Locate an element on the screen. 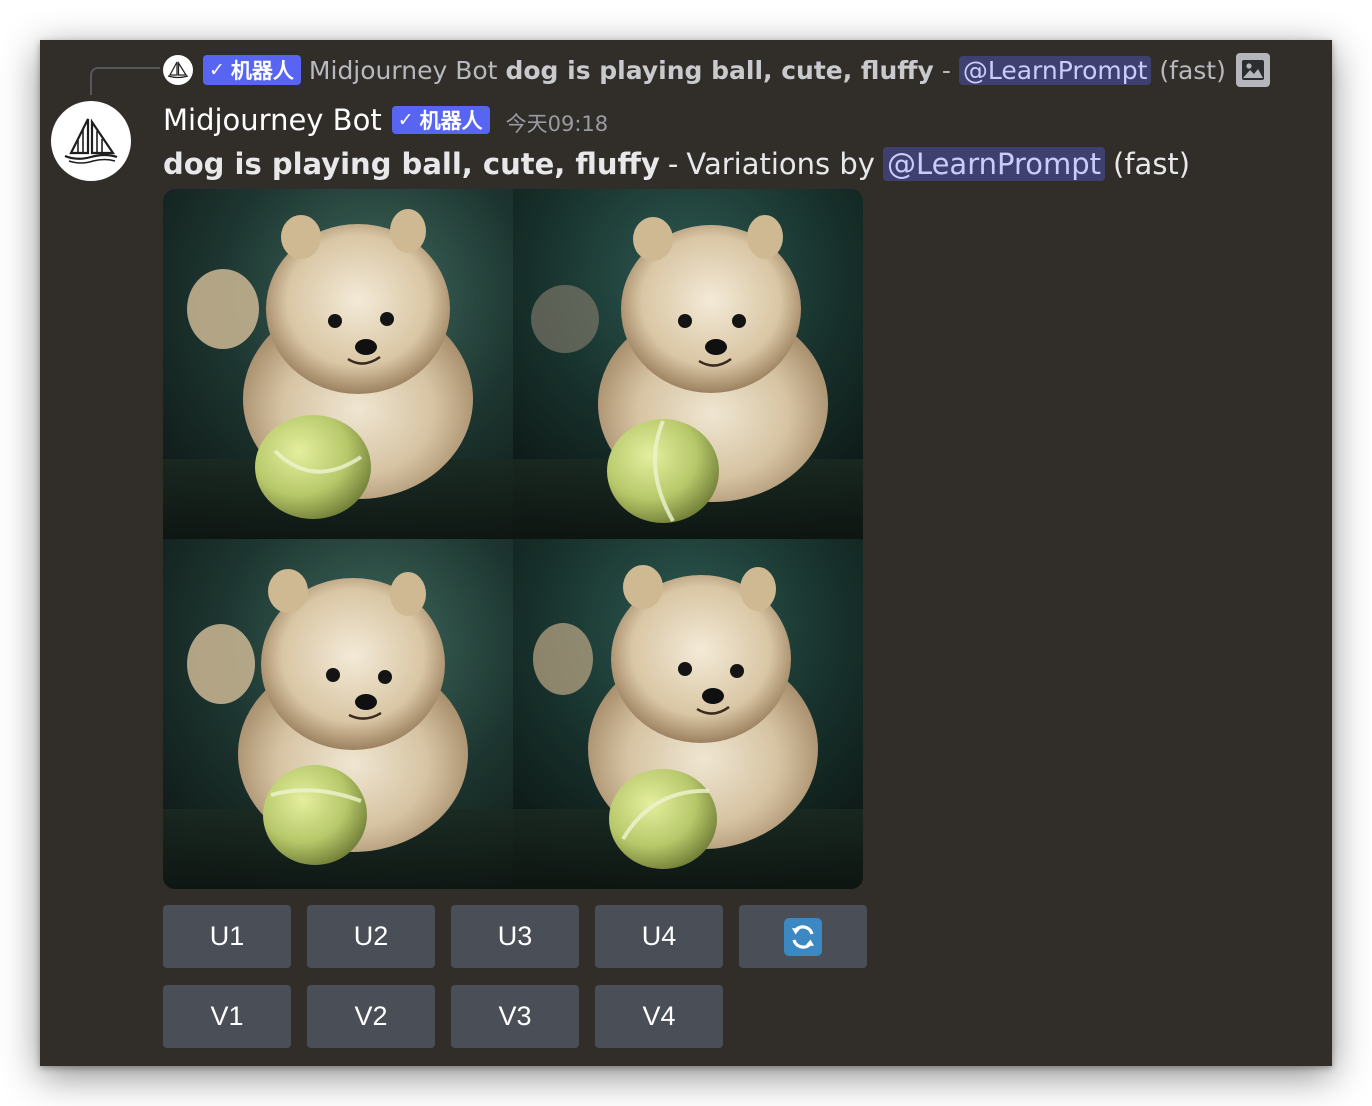 The width and height of the screenshot is (1372, 1106). reply-mention: @LearnPrompt is located at coordinates (1055, 70).